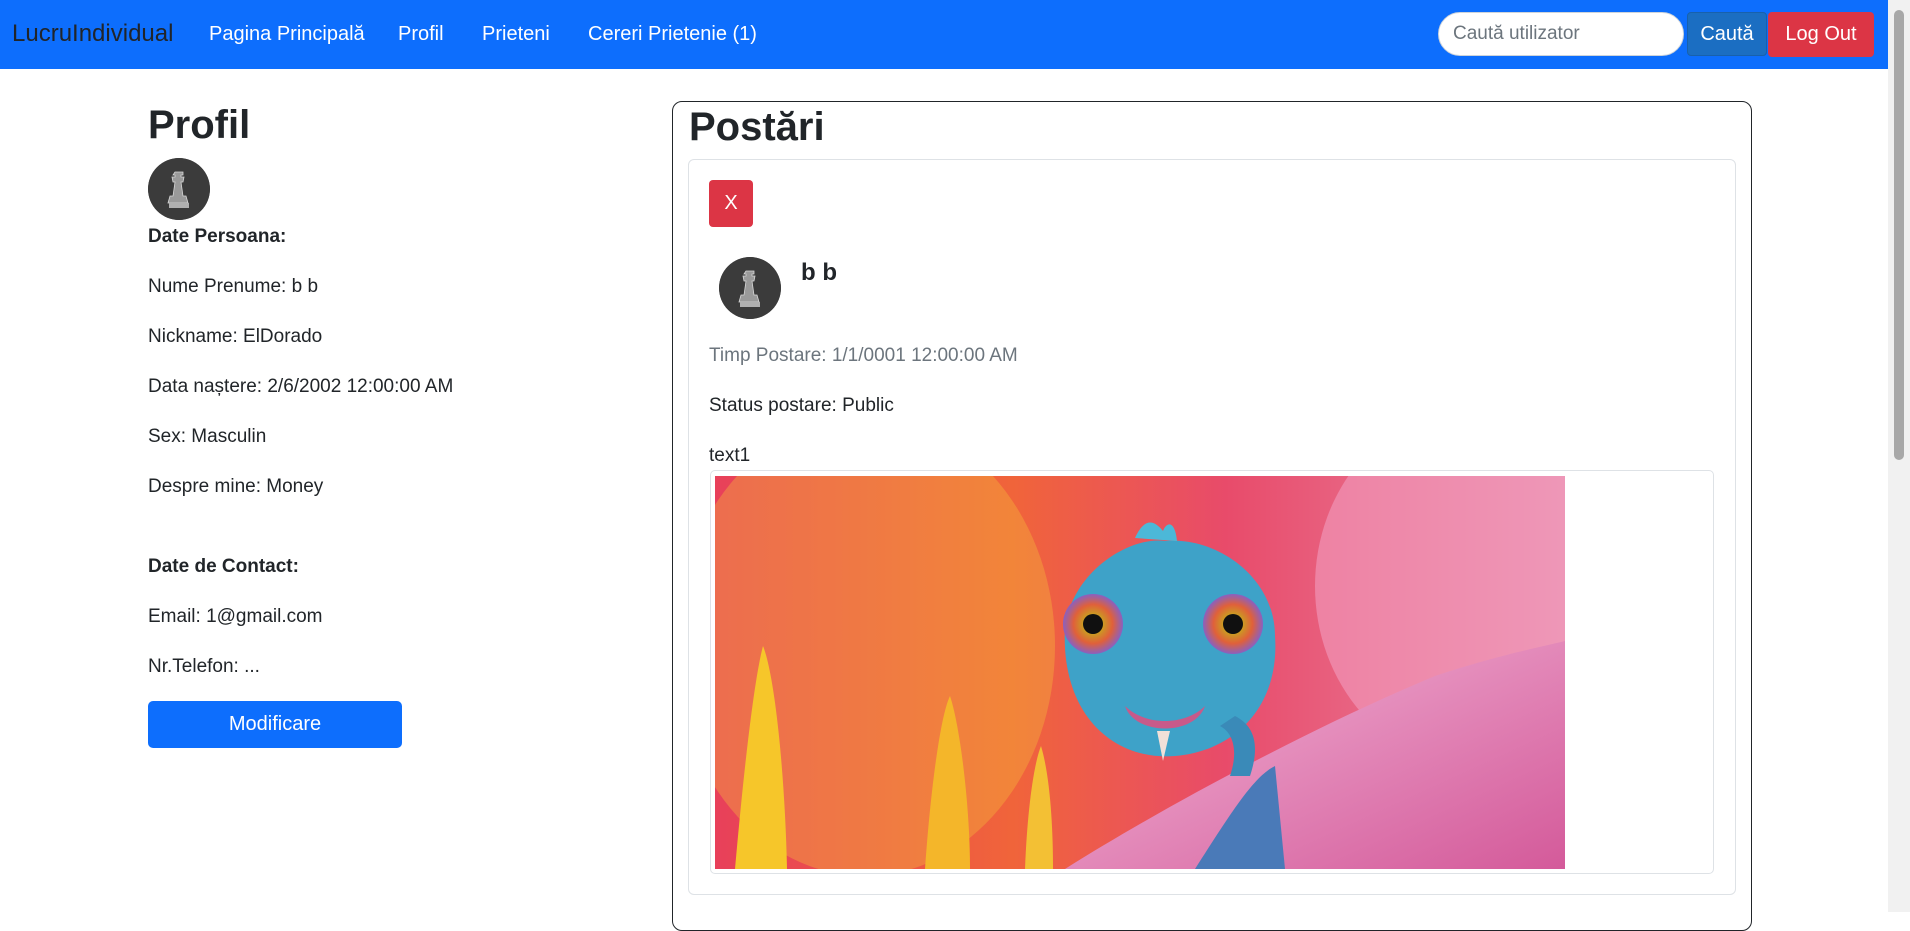 The width and height of the screenshot is (1910, 931). What do you see at coordinates (217, 236) in the screenshot?
I see `personal-data-heading: Date Persoana:` at bounding box center [217, 236].